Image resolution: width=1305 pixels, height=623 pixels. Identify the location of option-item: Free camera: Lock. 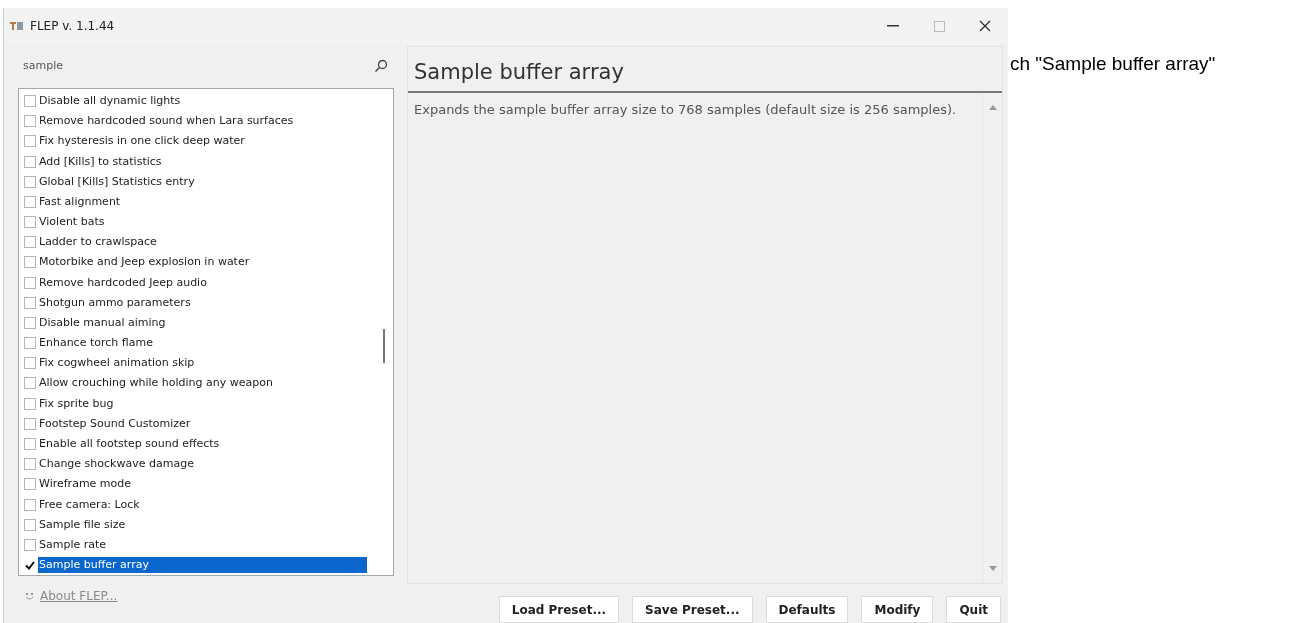
(89, 504).